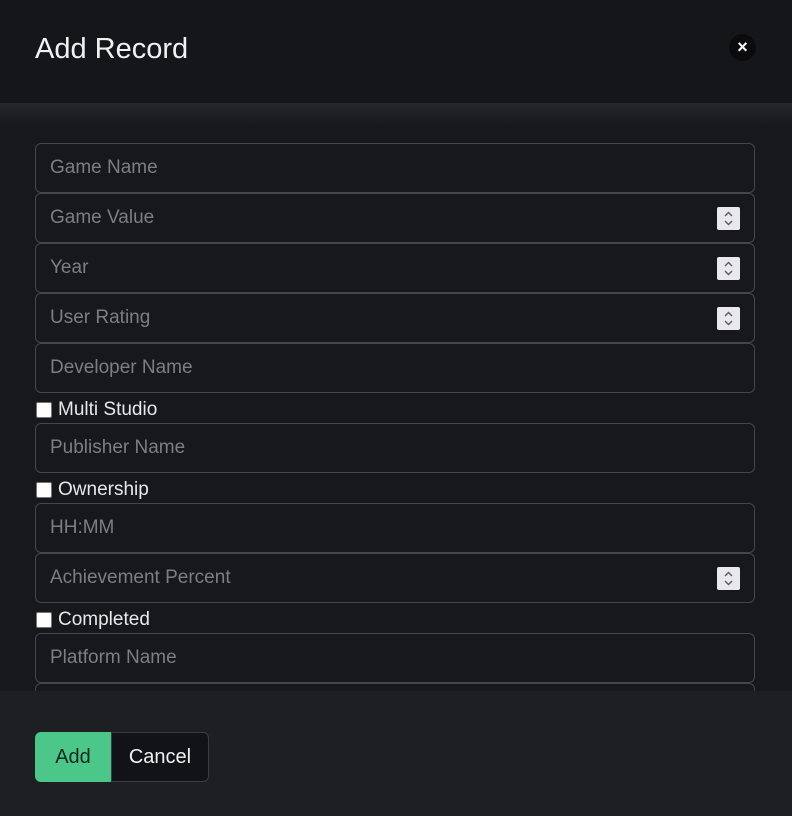 The width and height of the screenshot is (792, 816). What do you see at coordinates (160, 757) in the screenshot?
I see `cancel-button: Cancel` at bounding box center [160, 757].